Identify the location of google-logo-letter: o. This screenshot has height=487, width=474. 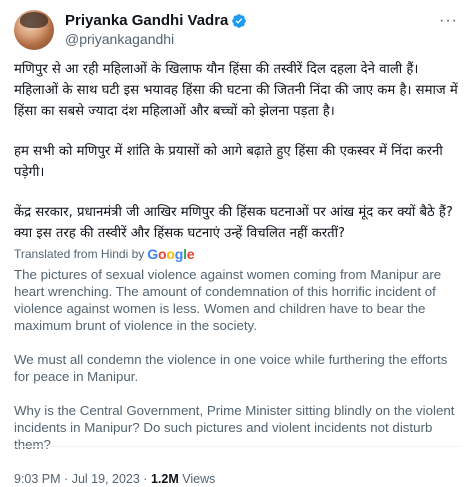
(170, 254).